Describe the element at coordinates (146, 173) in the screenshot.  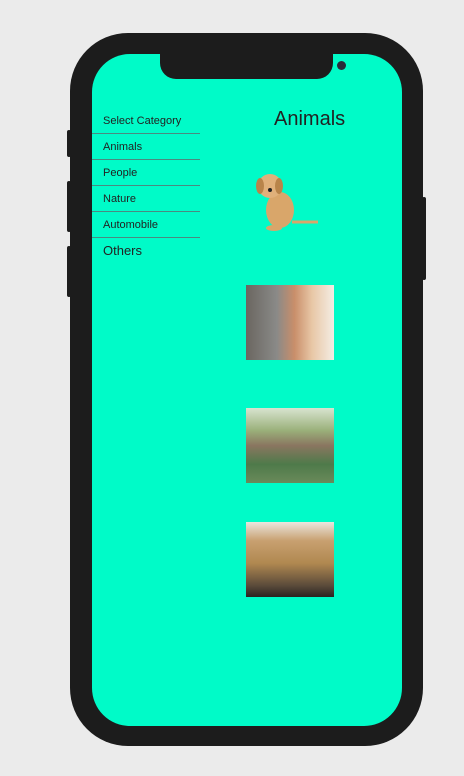
I see `menu-item-people: People` at that location.